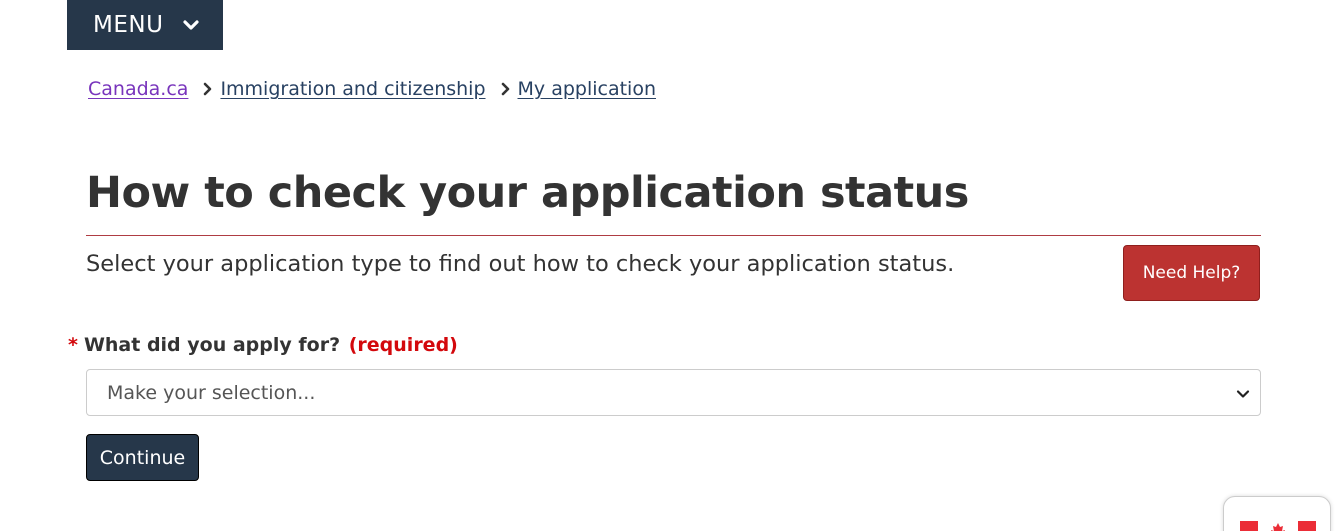  What do you see at coordinates (128, 25) in the screenshot?
I see `menu-label: MENU` at bounding box center [128, 25].